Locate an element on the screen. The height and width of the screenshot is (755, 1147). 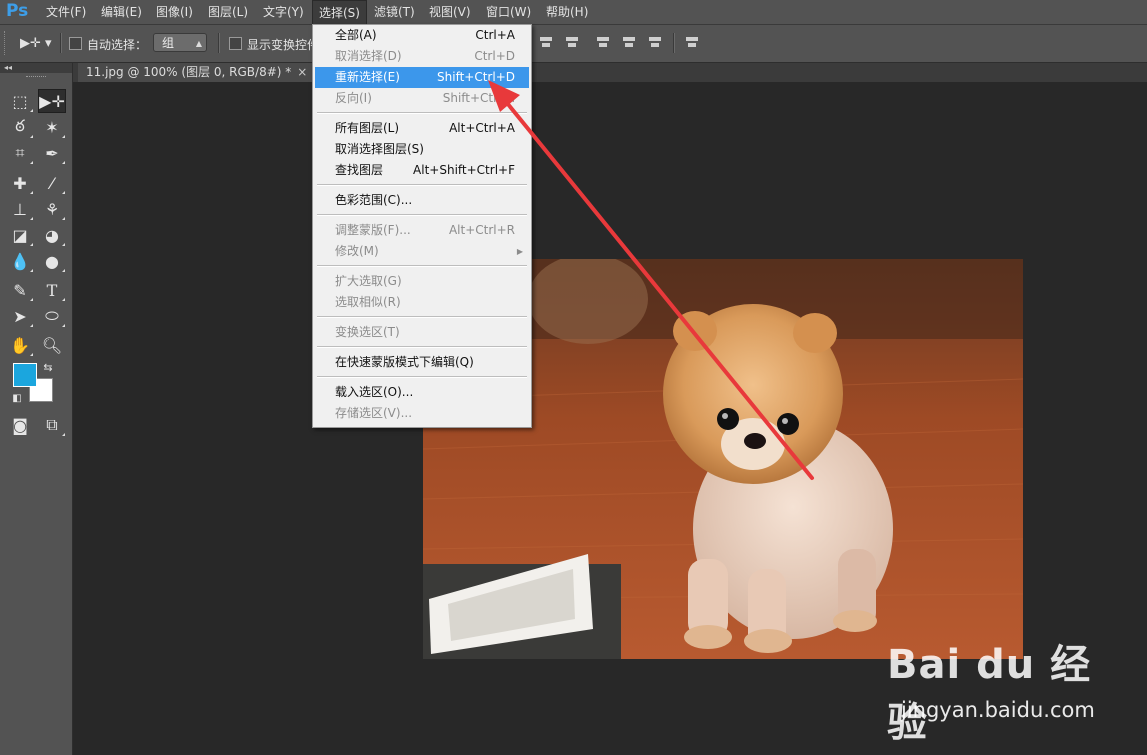
show-transform-label: 显示变换控件 is located at coordinates (283, 45).